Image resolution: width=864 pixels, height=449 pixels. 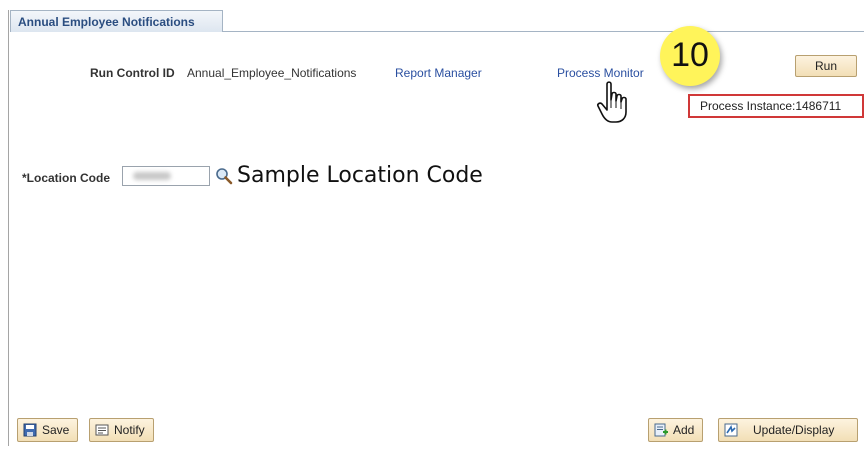 I want to click on process-monitor-link: Process Monitor, so click(x=600, y=73).